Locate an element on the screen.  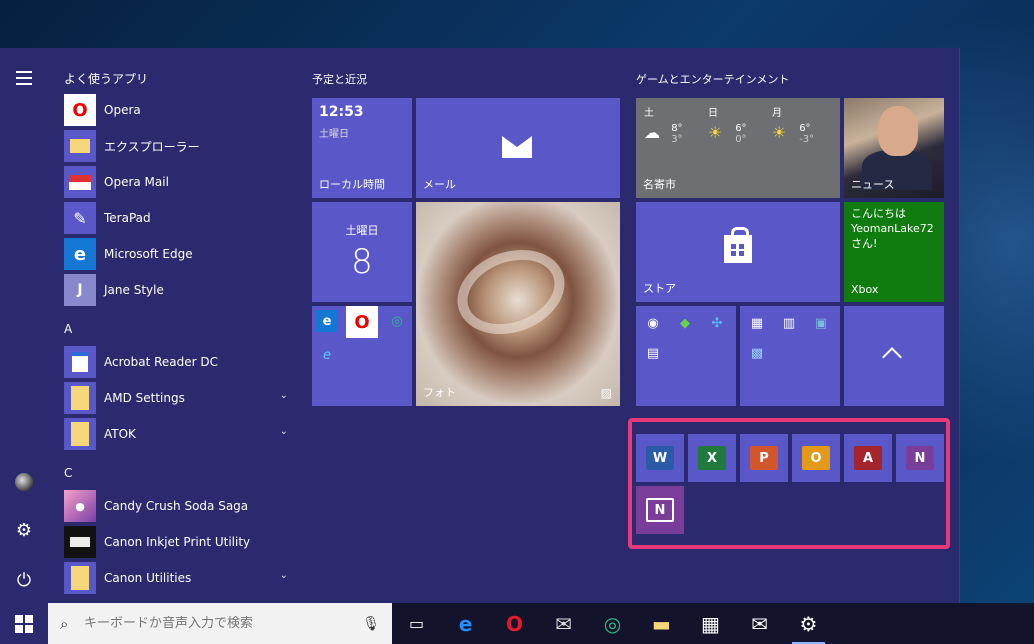
taskbar-opera-mail: ✉ is located at coordinates (563, 623).